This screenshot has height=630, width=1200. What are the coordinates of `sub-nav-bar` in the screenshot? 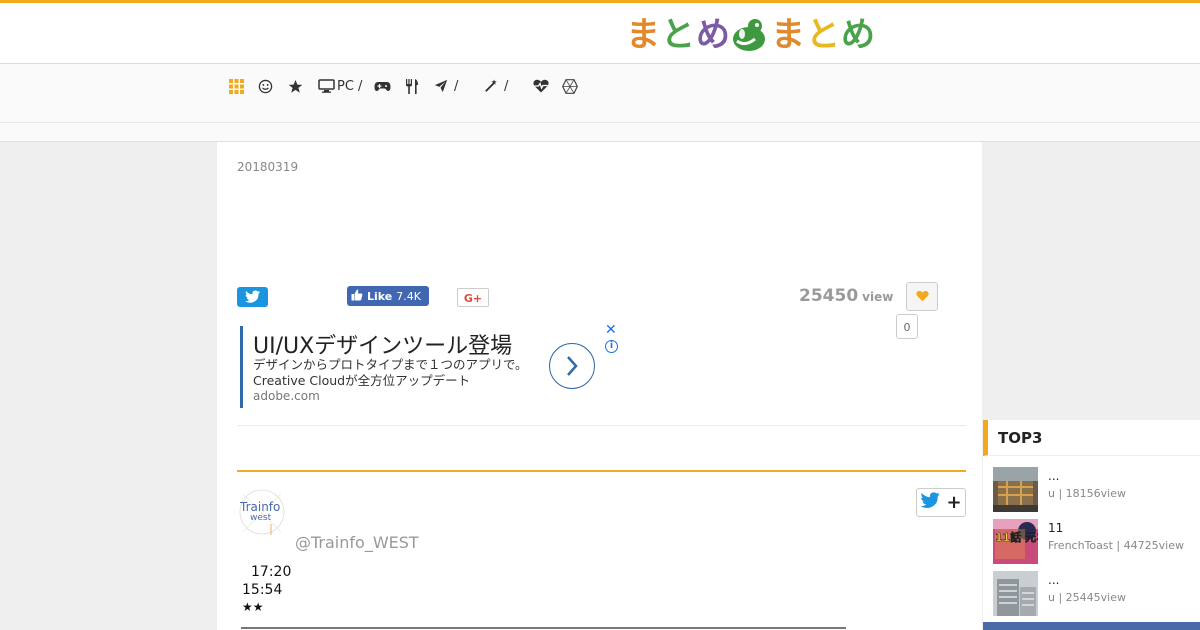 It's located at (600, 132).